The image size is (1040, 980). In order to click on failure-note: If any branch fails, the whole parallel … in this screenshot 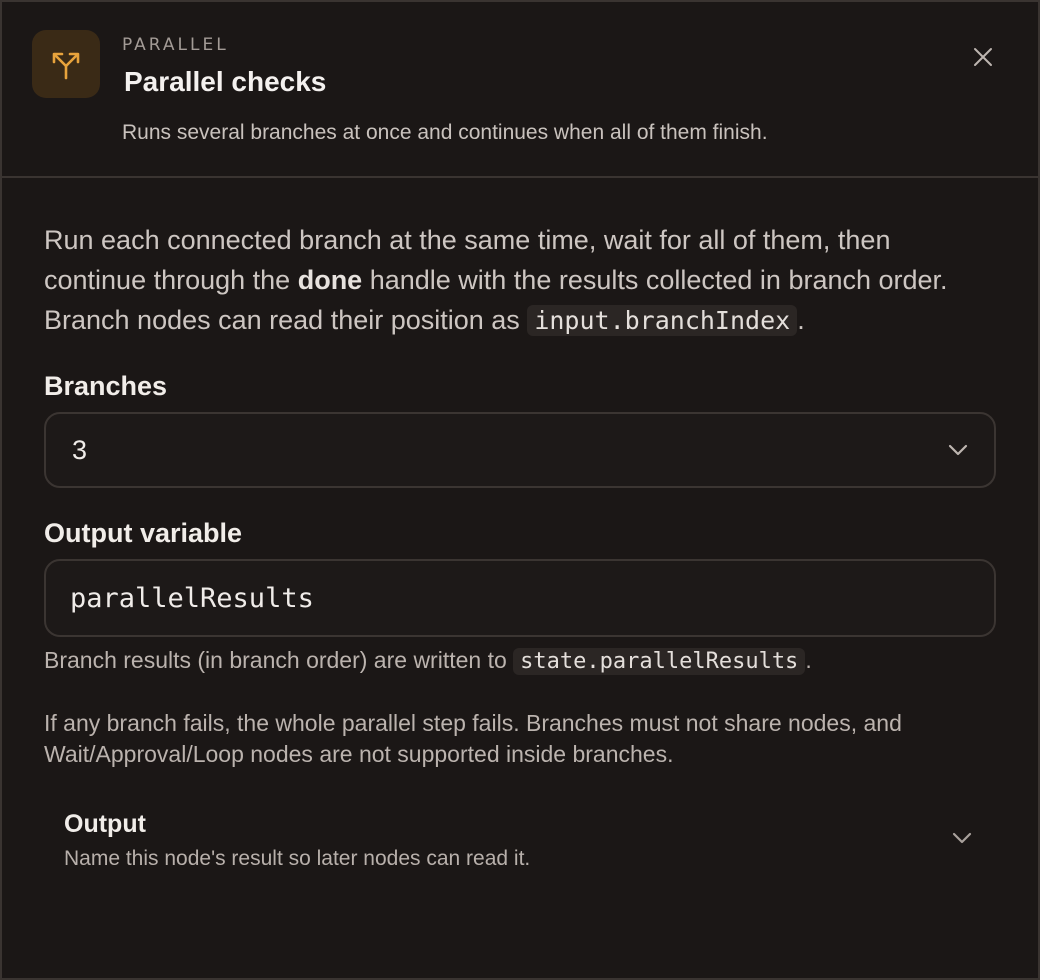, I will do `click(473, 738)`.